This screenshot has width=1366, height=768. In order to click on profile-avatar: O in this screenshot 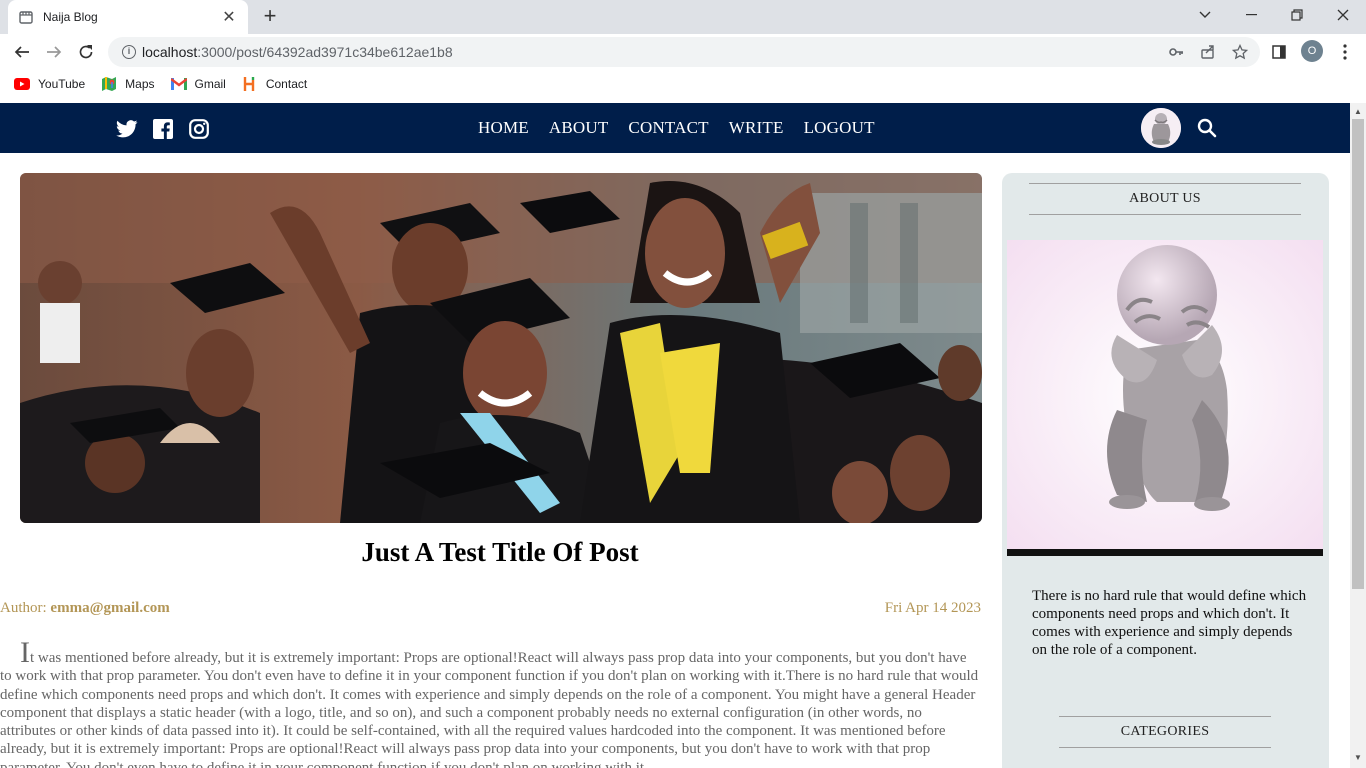, I will do `click(1312, 51)`.